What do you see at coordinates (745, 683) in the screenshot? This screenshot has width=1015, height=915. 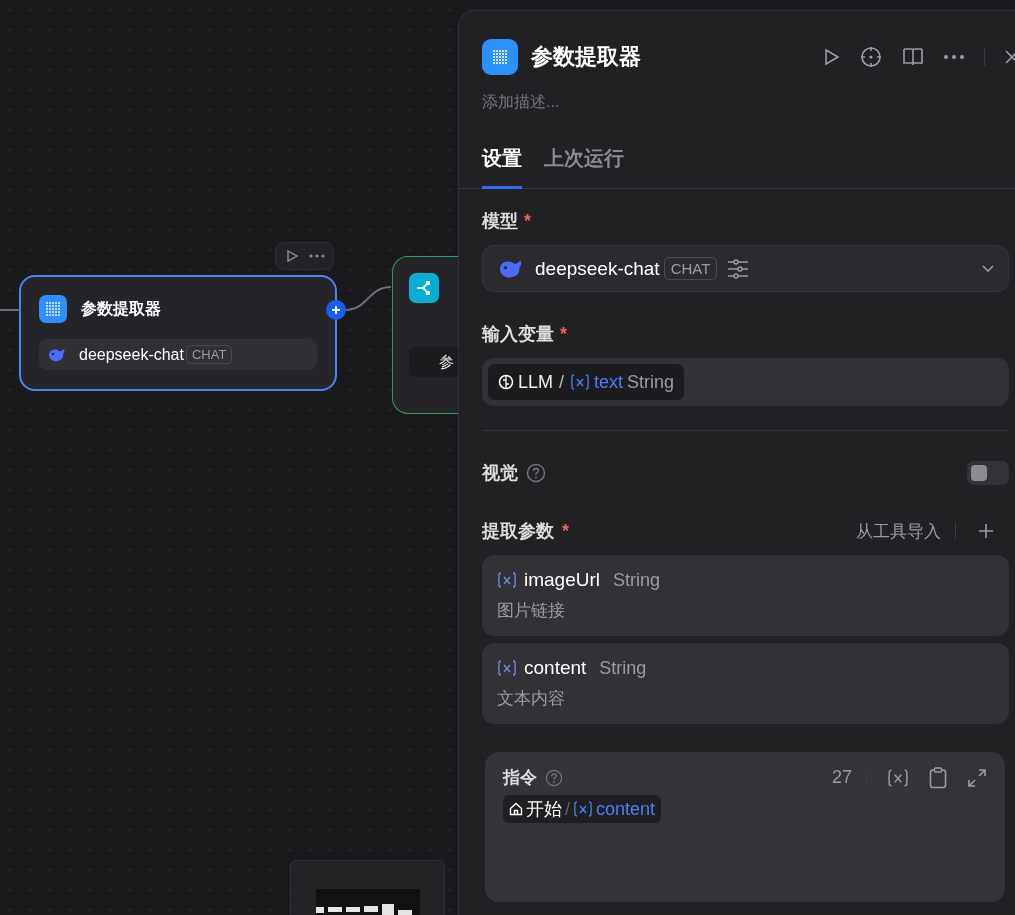 I see `parameter-card: content String 文本内容` at bounding box center [745, 683].